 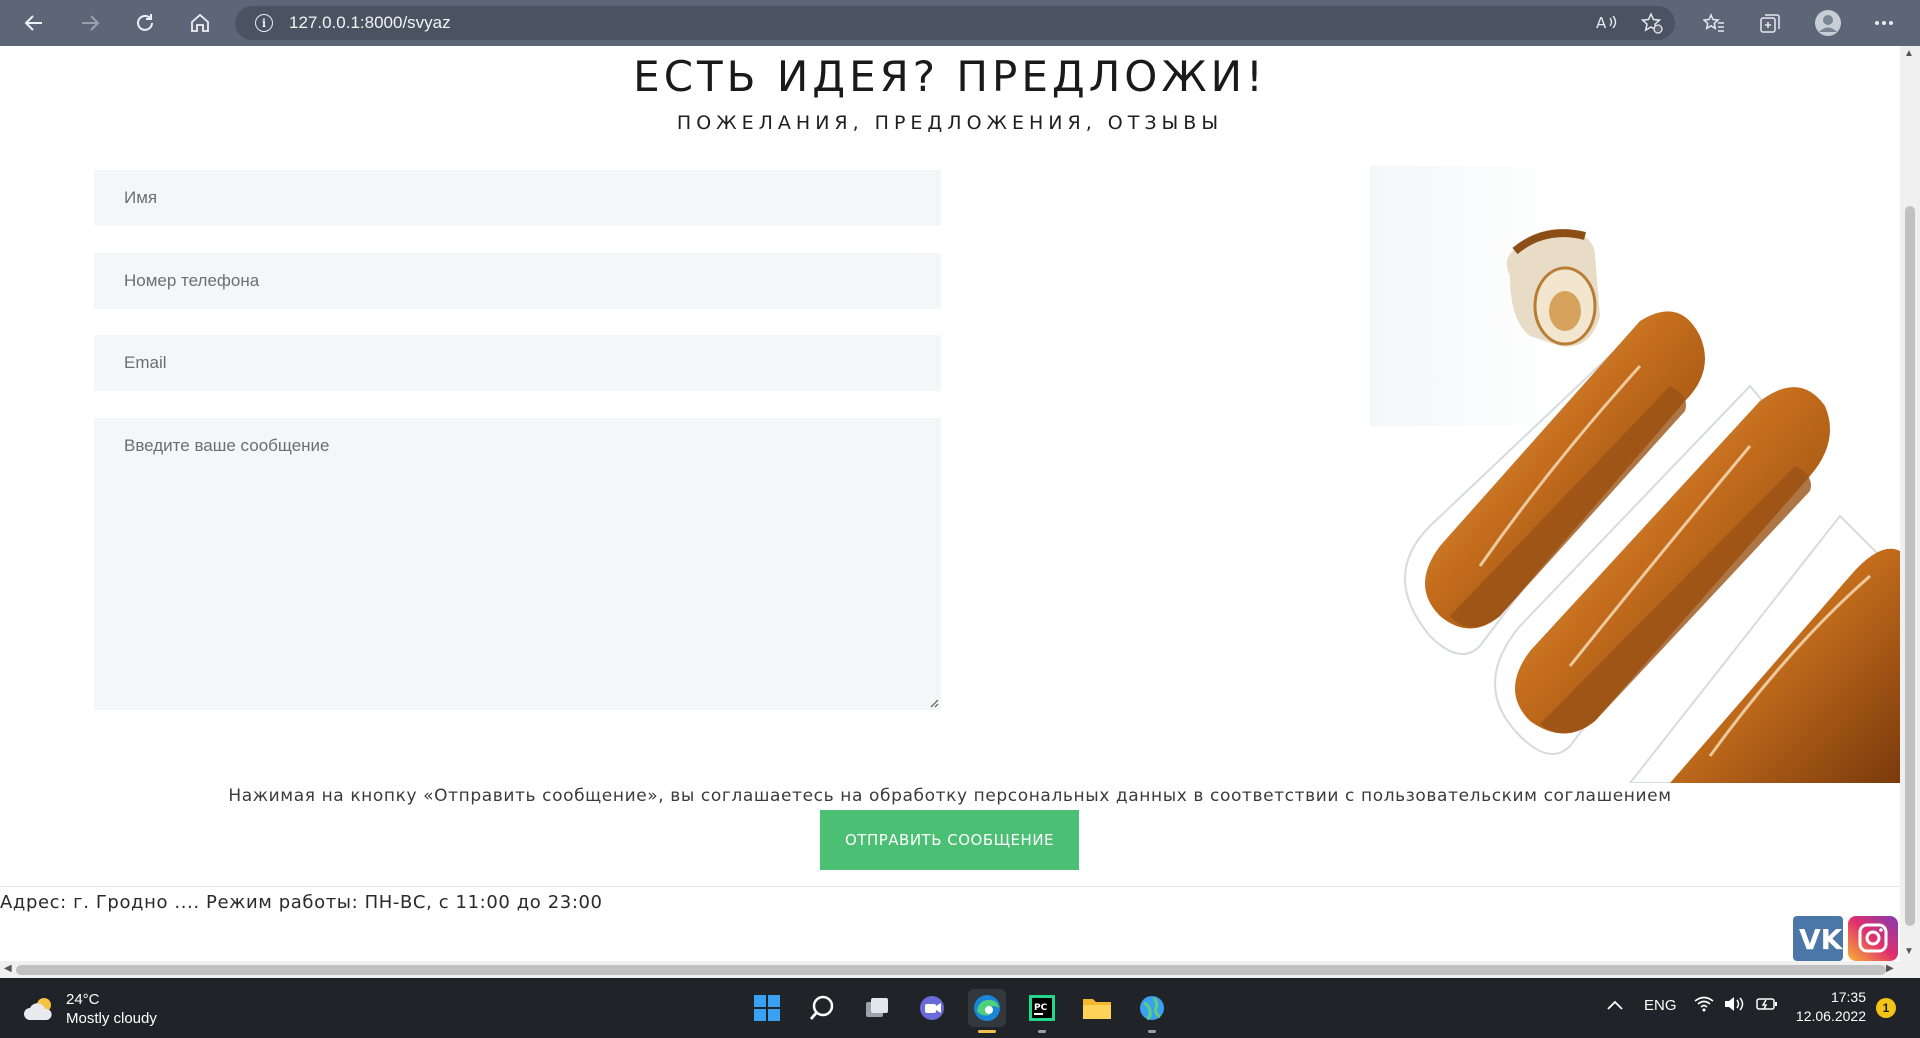 I want to click on page-title: ЕСТЬ ИДЕЯ? ПРЕДЛОЖИ!, so click(x=950, y=76).